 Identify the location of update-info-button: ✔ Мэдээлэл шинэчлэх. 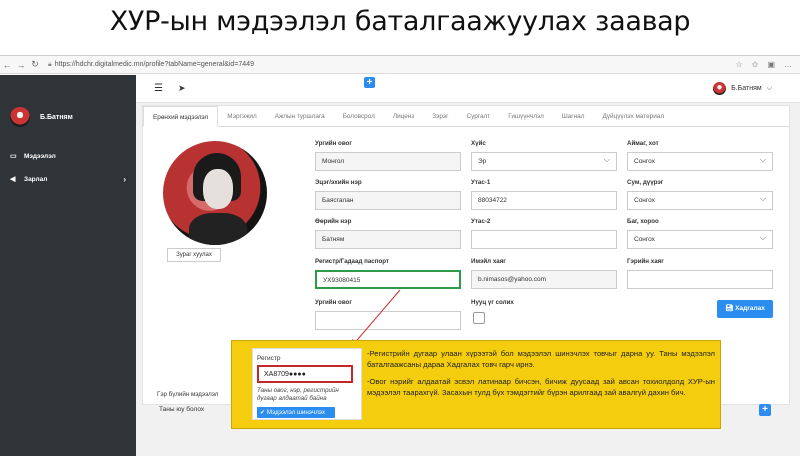
(296, 412).